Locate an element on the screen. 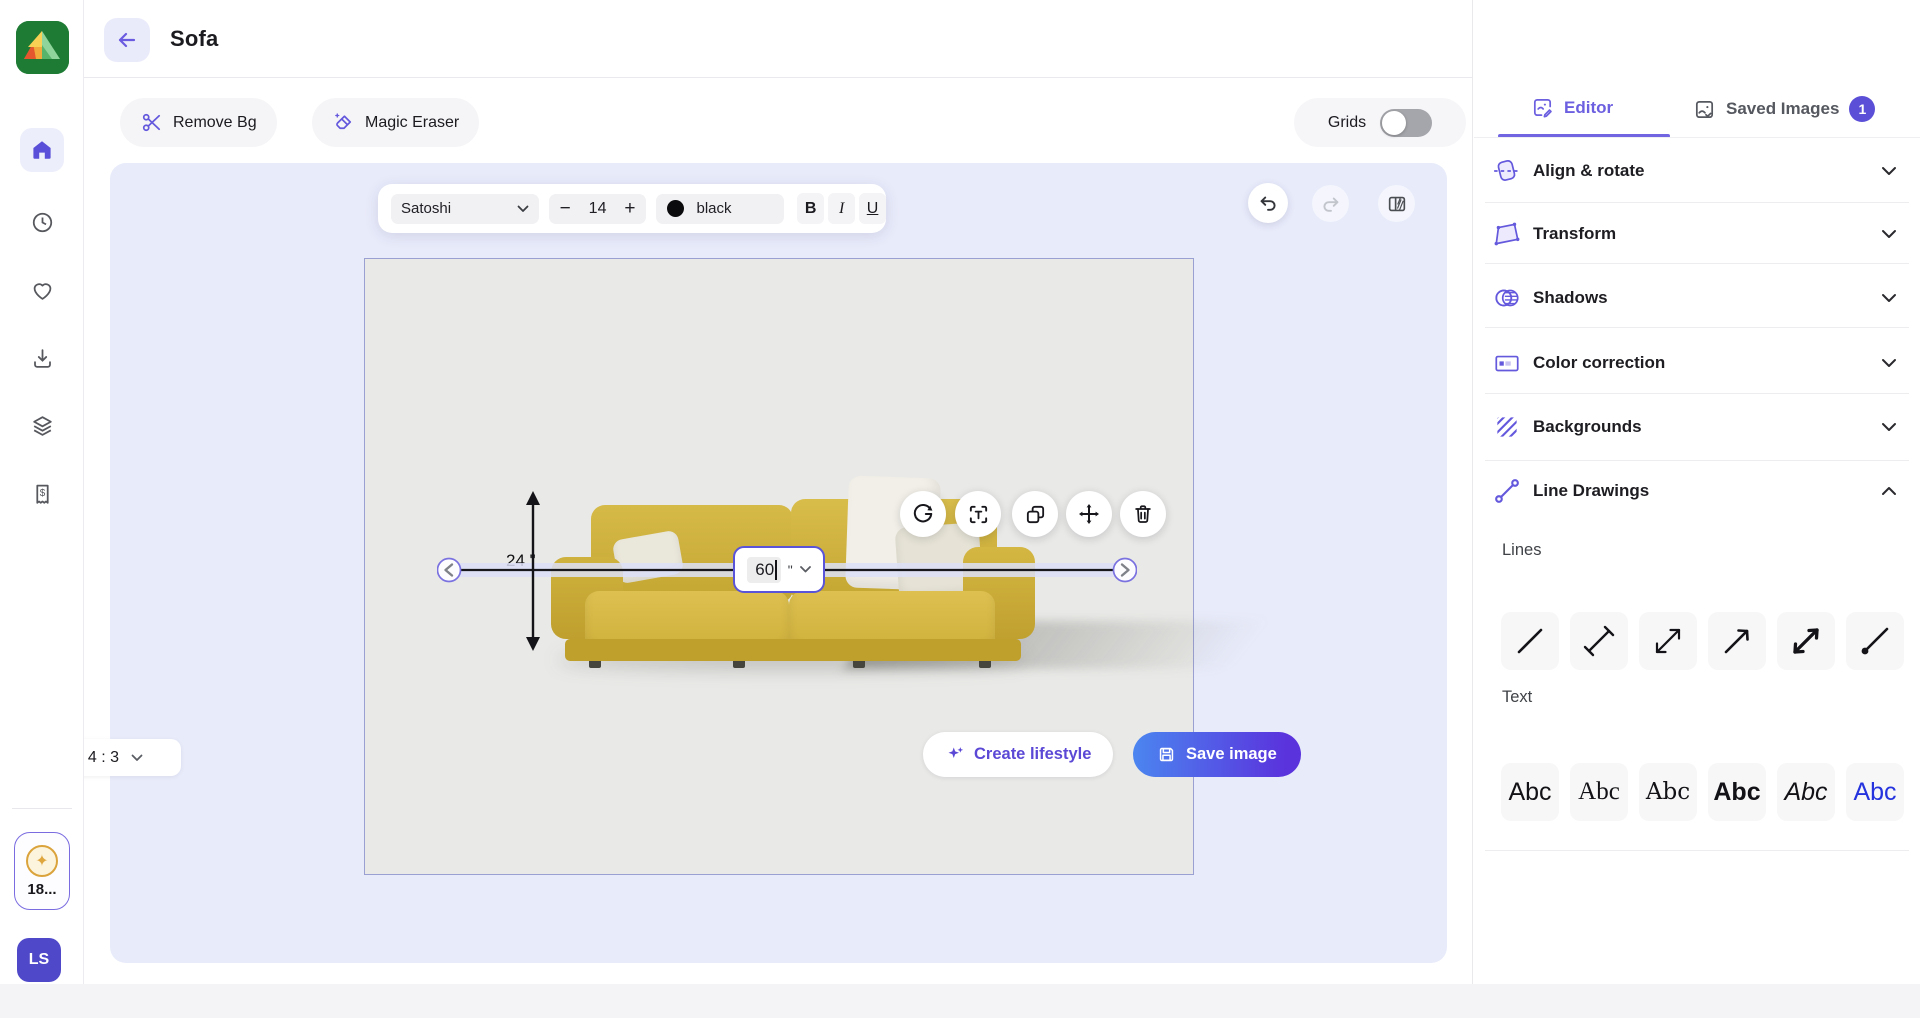  layers-icon is located at coordinates (42, 425).